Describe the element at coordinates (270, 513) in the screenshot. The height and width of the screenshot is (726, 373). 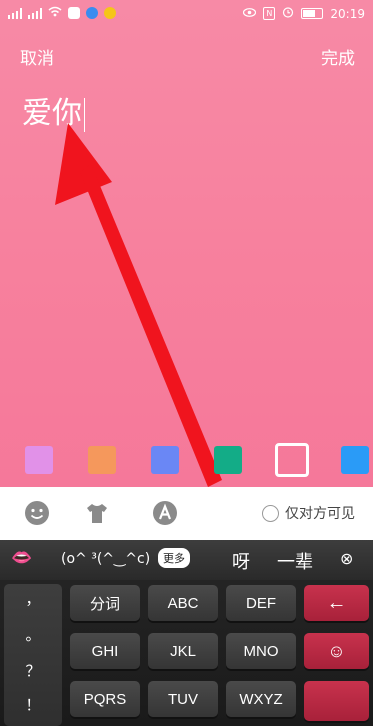
I see `radio-button` at that location.